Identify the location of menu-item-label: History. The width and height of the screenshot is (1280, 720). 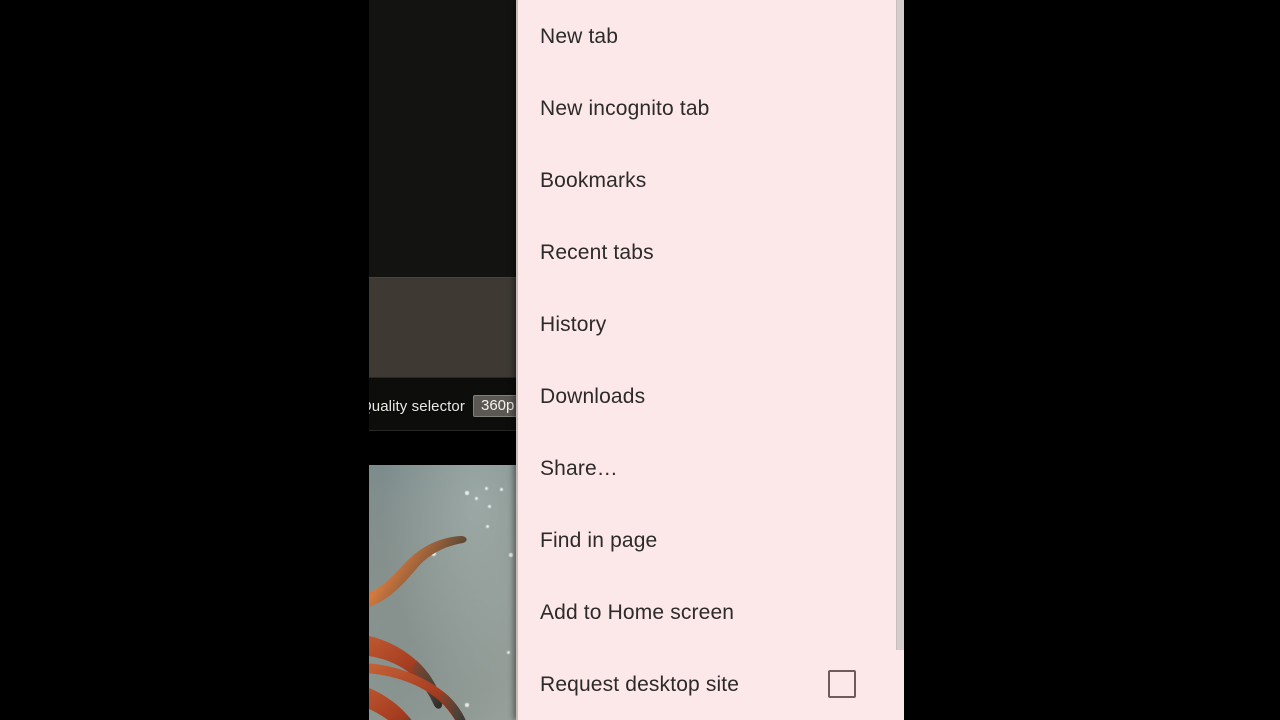
(573, 324).